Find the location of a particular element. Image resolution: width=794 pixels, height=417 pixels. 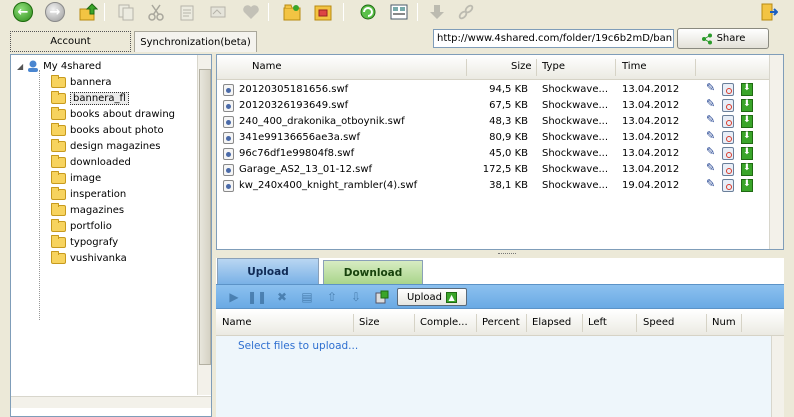

paste-button is located at coordinates (187, 12).